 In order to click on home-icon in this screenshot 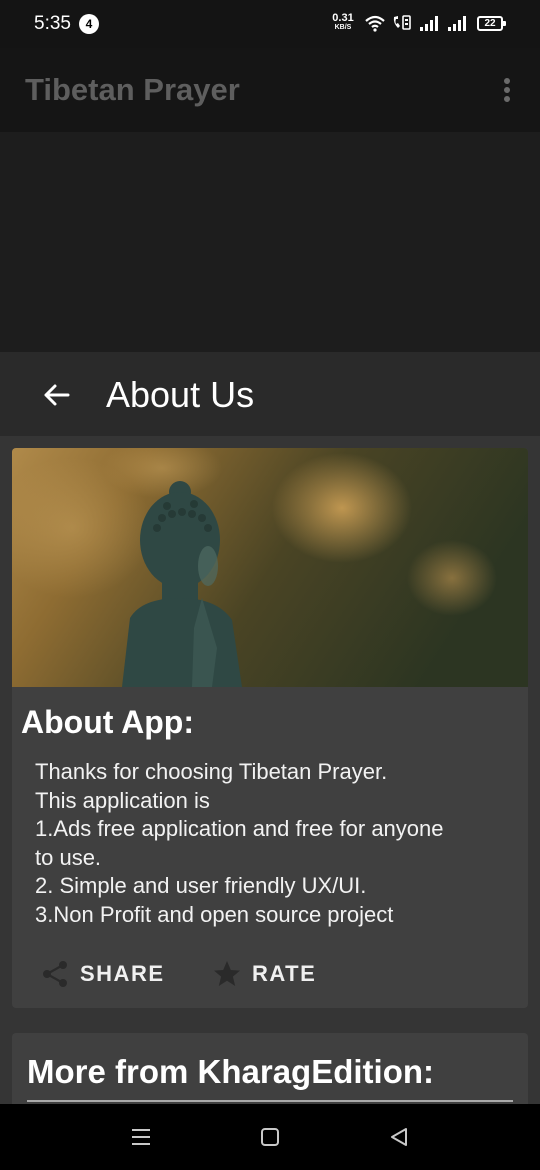, I will do `click(270, 1137)`.